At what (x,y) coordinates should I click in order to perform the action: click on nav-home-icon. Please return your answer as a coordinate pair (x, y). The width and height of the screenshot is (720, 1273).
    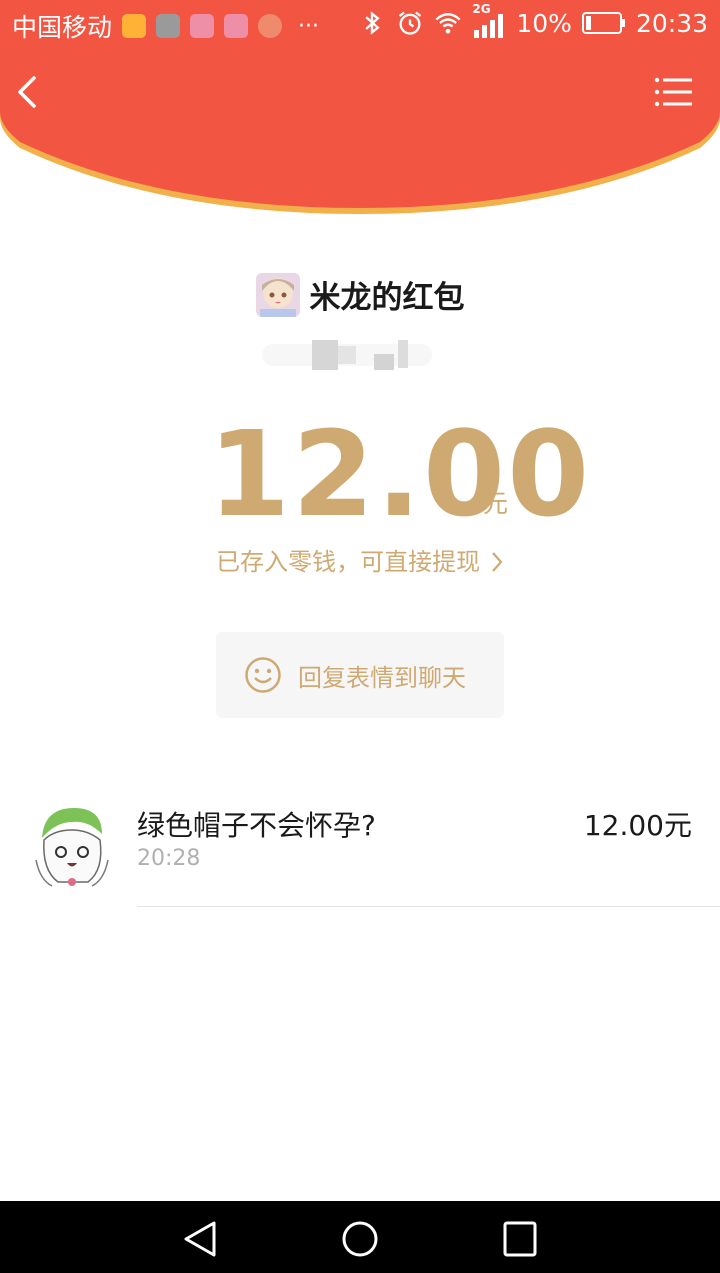
    Looking at the image, I should click on (360, 1239).